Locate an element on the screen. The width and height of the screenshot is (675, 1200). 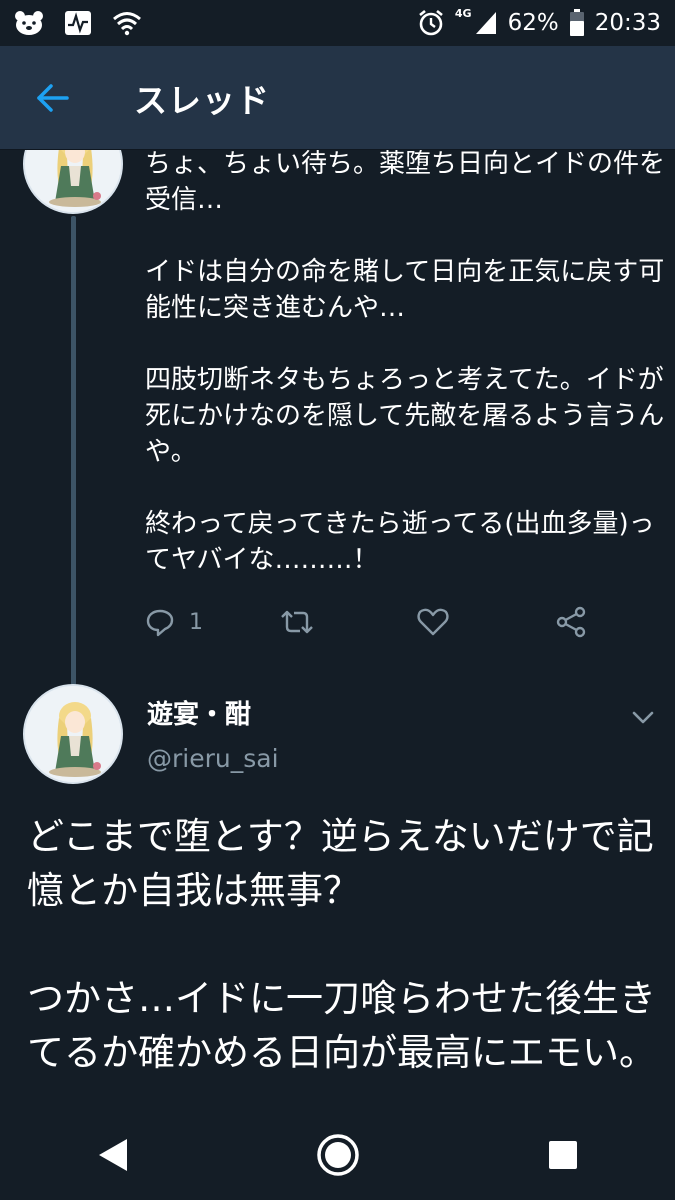
retweet-button is located at coordinates (297, 622).